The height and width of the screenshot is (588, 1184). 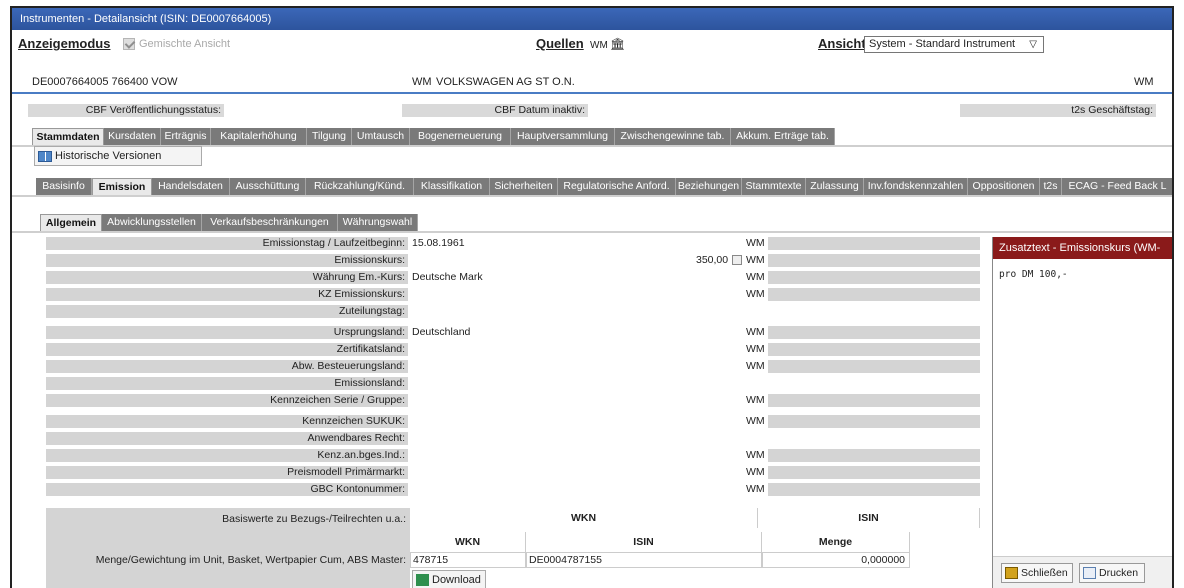 What do you see at coordinates (452, 186) in the screenshot?
I see `tab-klassifikation: Klassifikation` at bounding box center [452, 186].